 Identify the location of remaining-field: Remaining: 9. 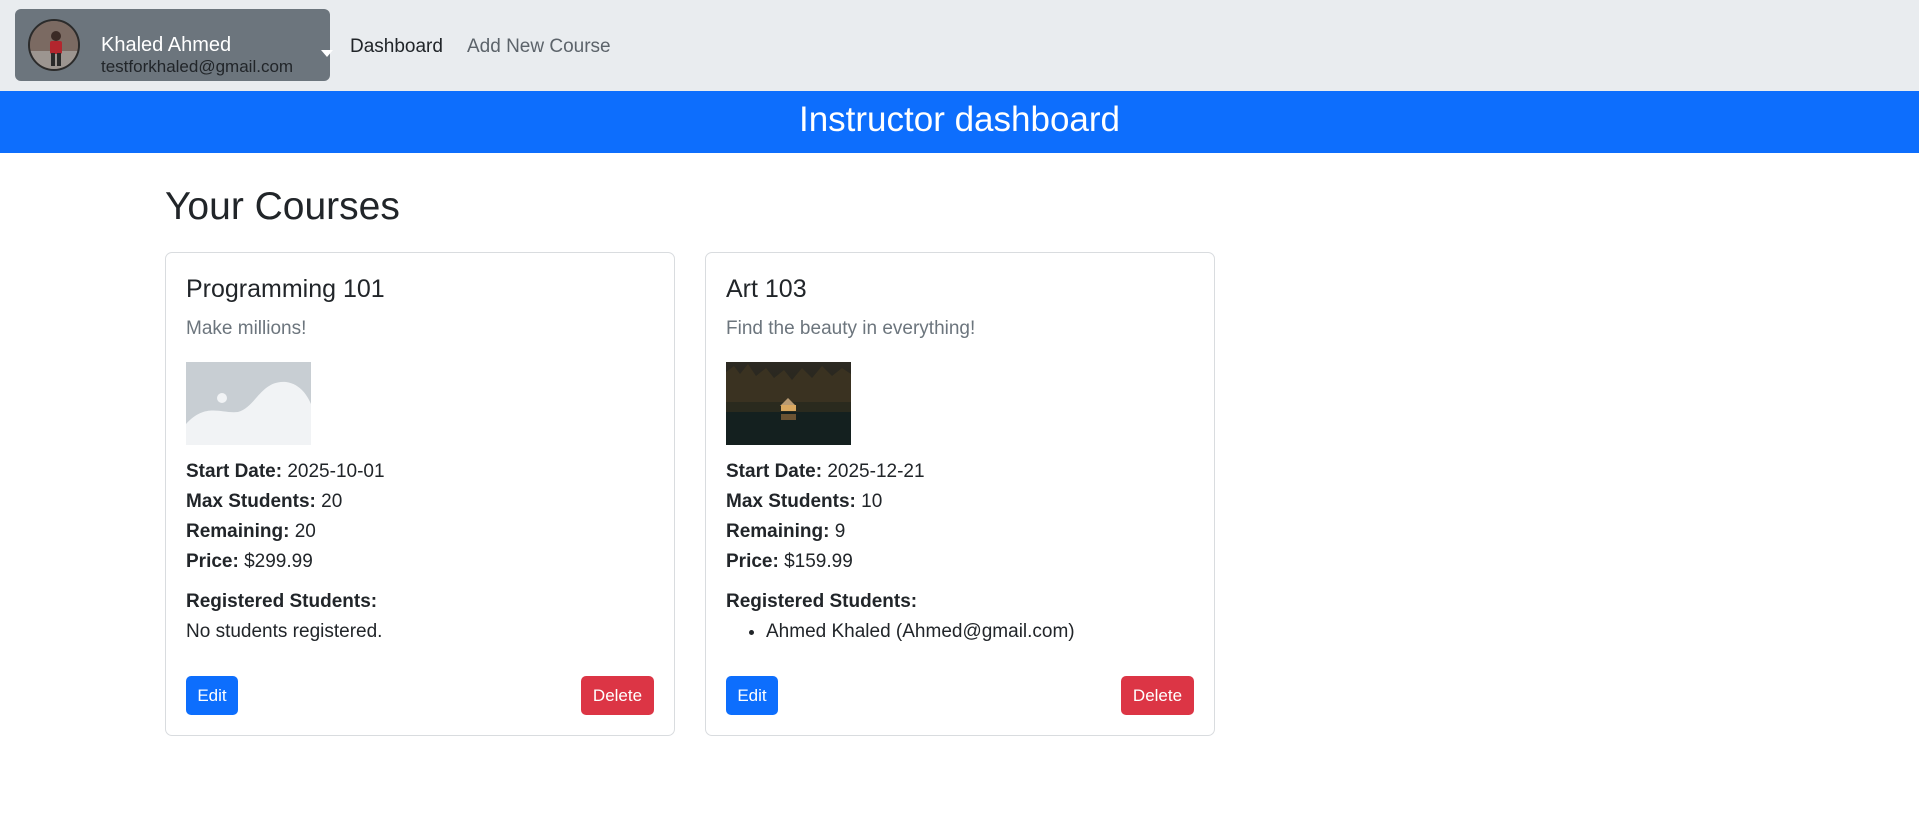
(785, 532).